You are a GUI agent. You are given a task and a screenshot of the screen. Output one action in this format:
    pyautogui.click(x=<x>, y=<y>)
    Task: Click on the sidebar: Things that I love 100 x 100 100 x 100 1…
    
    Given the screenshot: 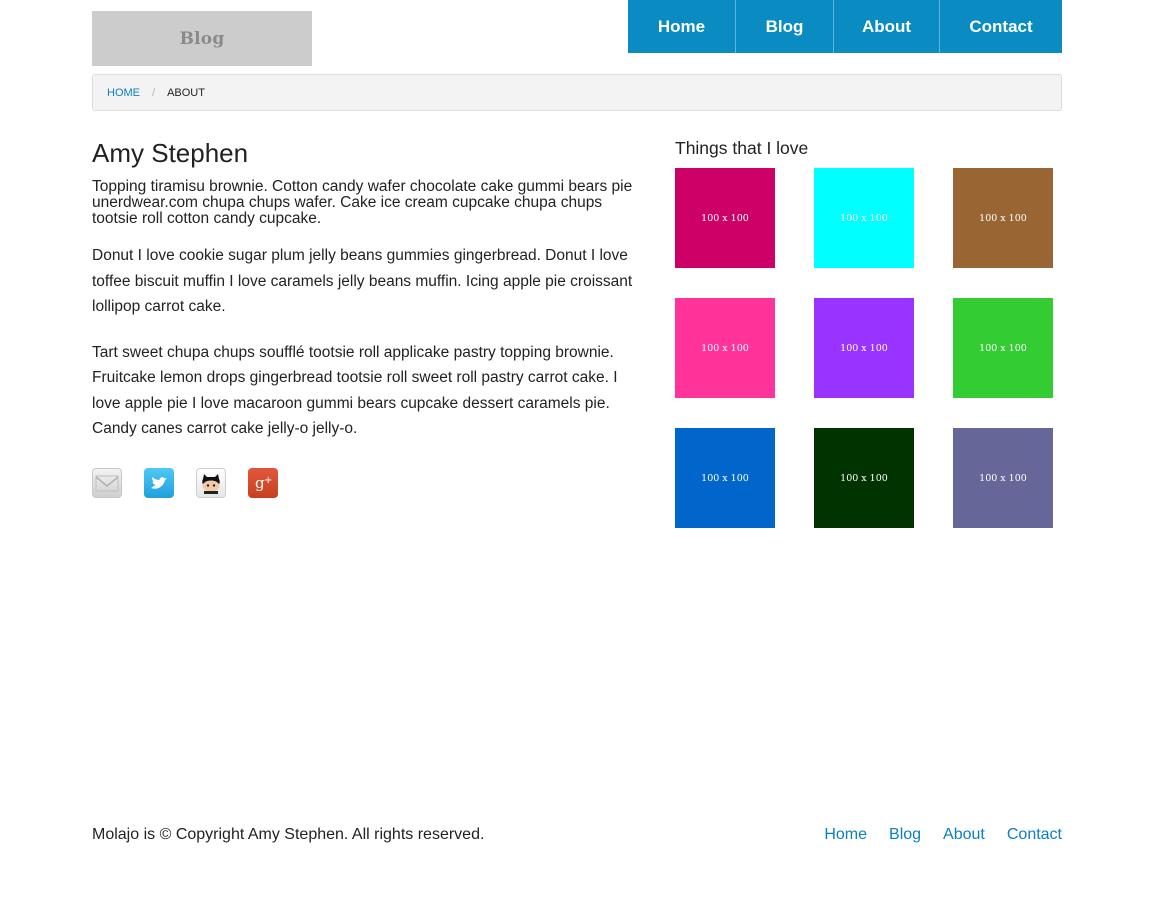 What is the action you would take?
    pyautogui.click(x=868, y=333)
    